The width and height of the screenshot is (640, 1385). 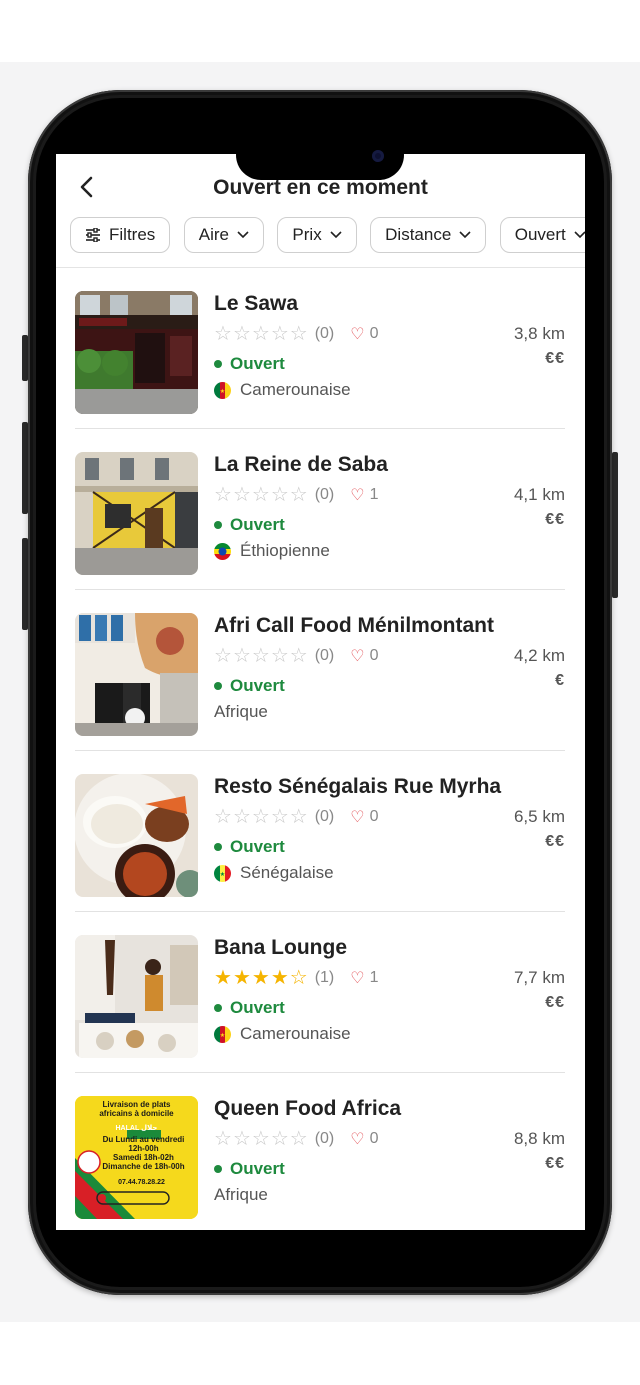 I want to click on cuisine-label: Sénégalaise, so click(x=287, y=872).